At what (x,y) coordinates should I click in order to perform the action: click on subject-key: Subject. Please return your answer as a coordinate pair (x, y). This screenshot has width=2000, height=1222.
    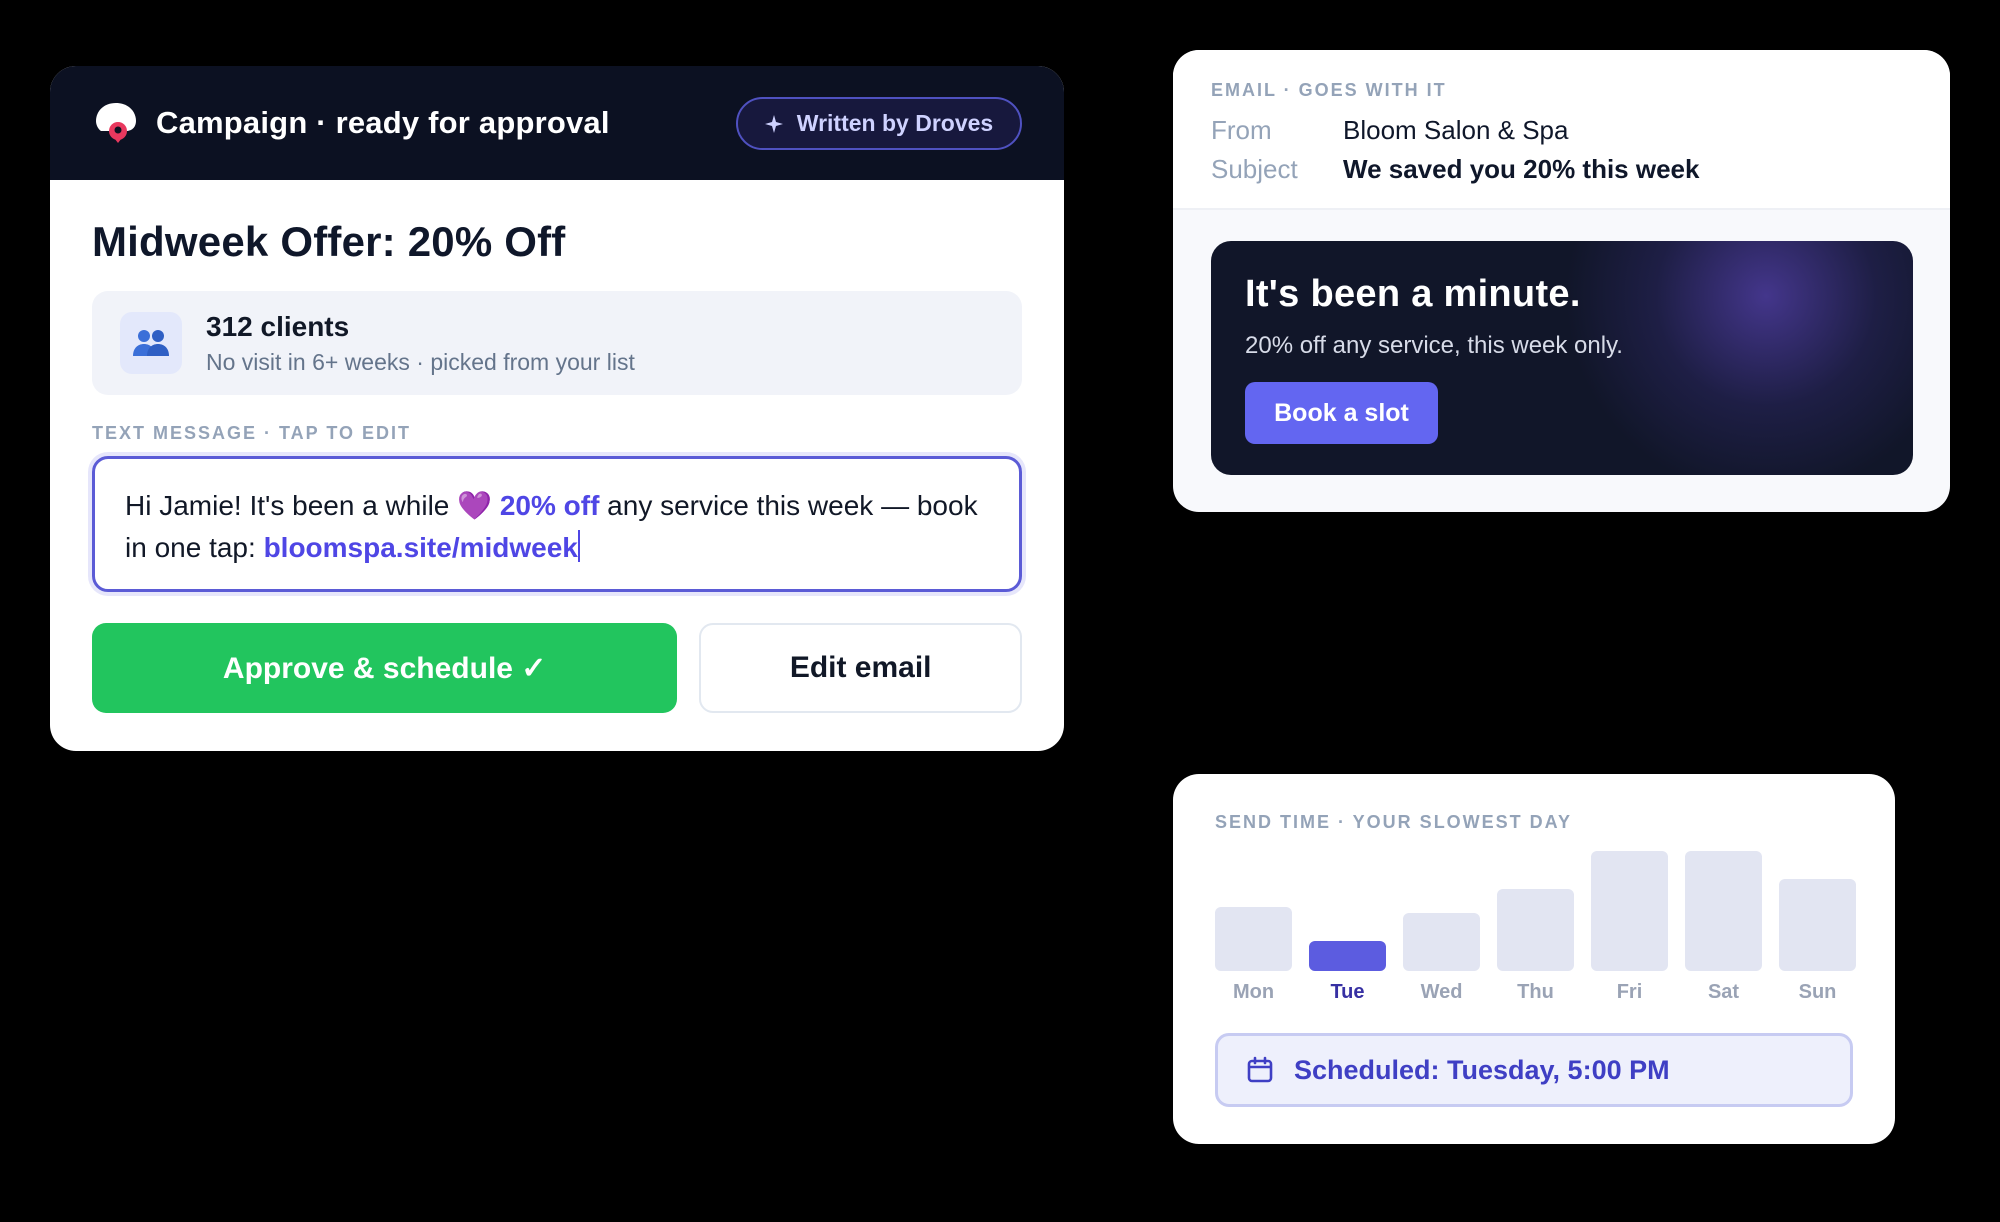
    Looking at the image, I should click on (1254, 169).